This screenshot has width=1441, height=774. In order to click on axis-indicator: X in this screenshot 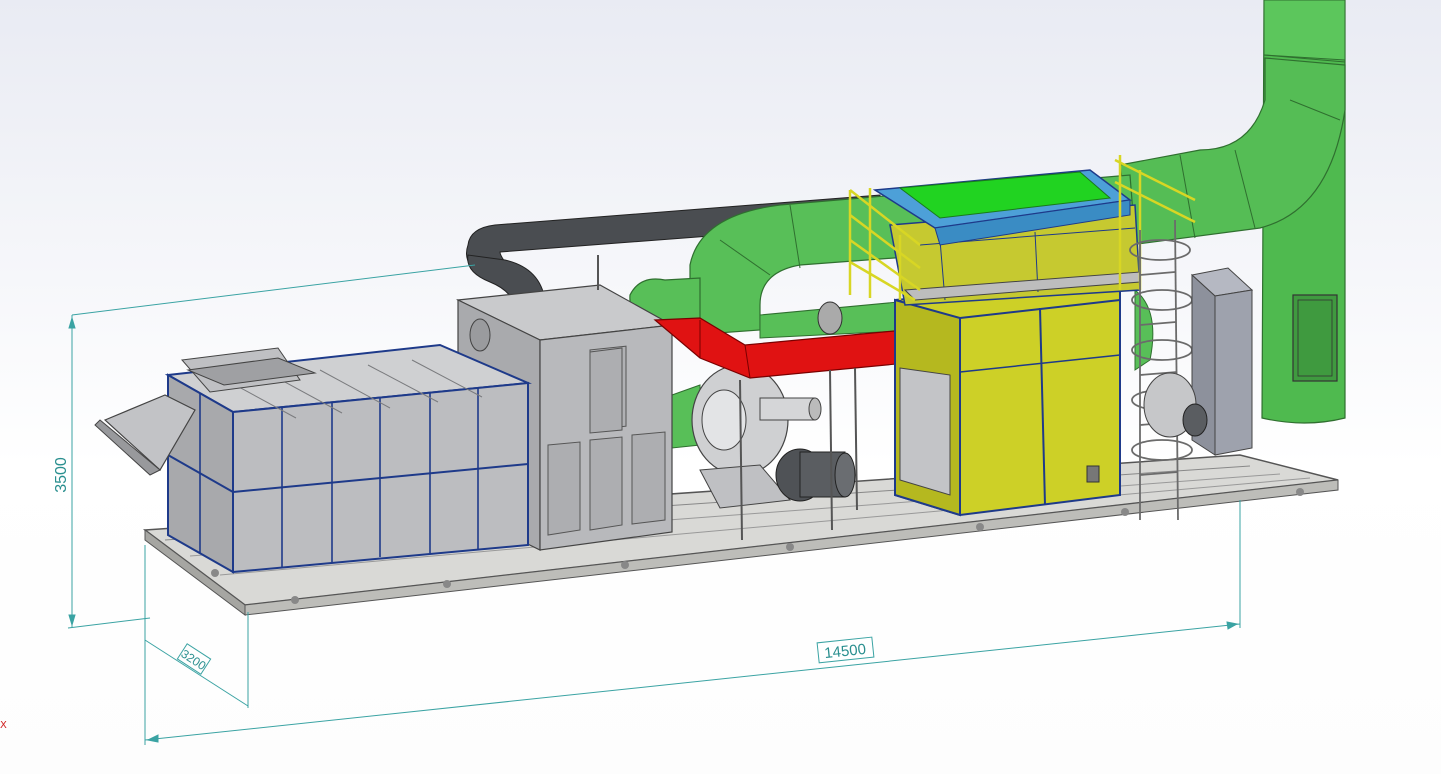, I will do `click(3, 725)`.